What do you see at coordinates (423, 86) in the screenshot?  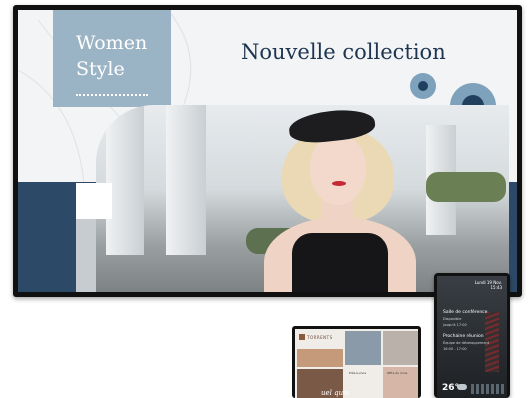 I see `decor-circle-small` at bounding box center [423, 86].